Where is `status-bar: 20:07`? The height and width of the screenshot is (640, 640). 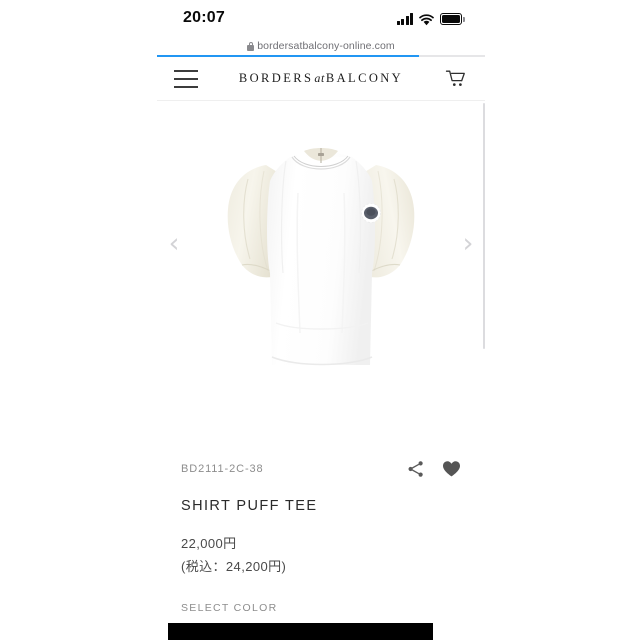 status-bar: 20:07 is located at coordinates (321, 18).